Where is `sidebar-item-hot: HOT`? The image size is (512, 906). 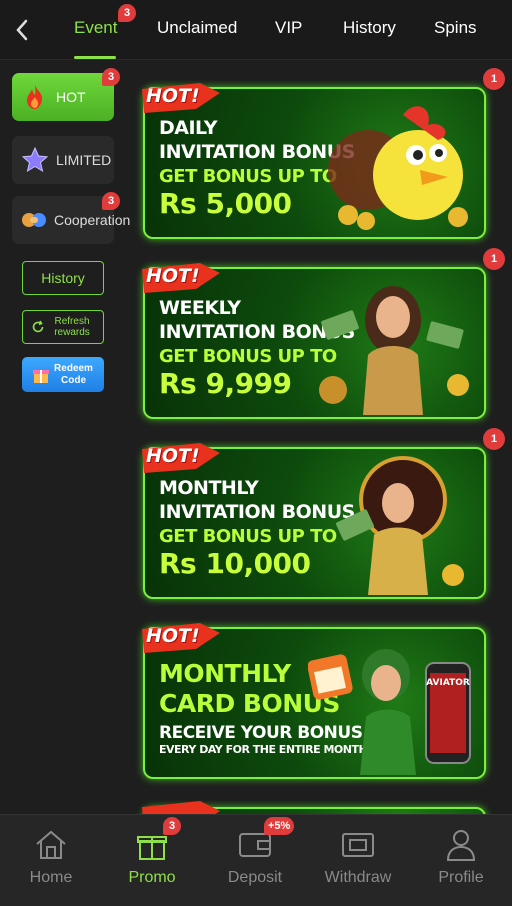 sidebar-item-hot: HOT is located at coordinates (63, 97).